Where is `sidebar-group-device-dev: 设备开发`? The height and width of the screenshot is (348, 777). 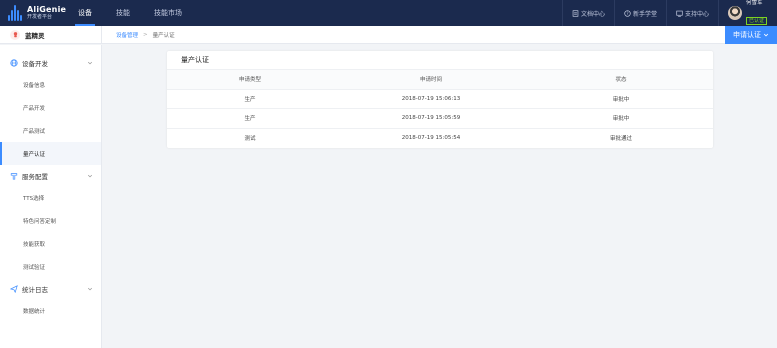 sidebar-group-device-dev: 设备开发 is located at coordinates (50, 62).